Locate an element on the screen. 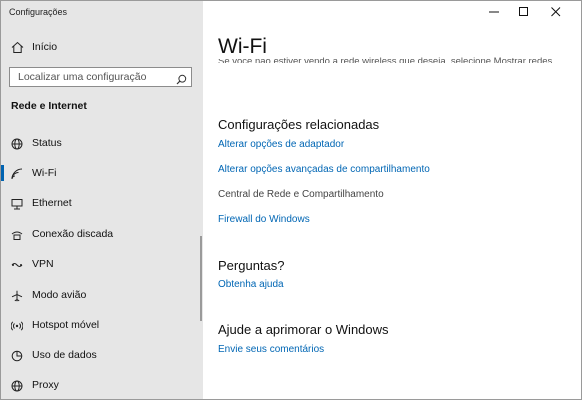 The image size is (582, 400). link-firewall: Firewall do Windows is located at coordinates (264, 219).